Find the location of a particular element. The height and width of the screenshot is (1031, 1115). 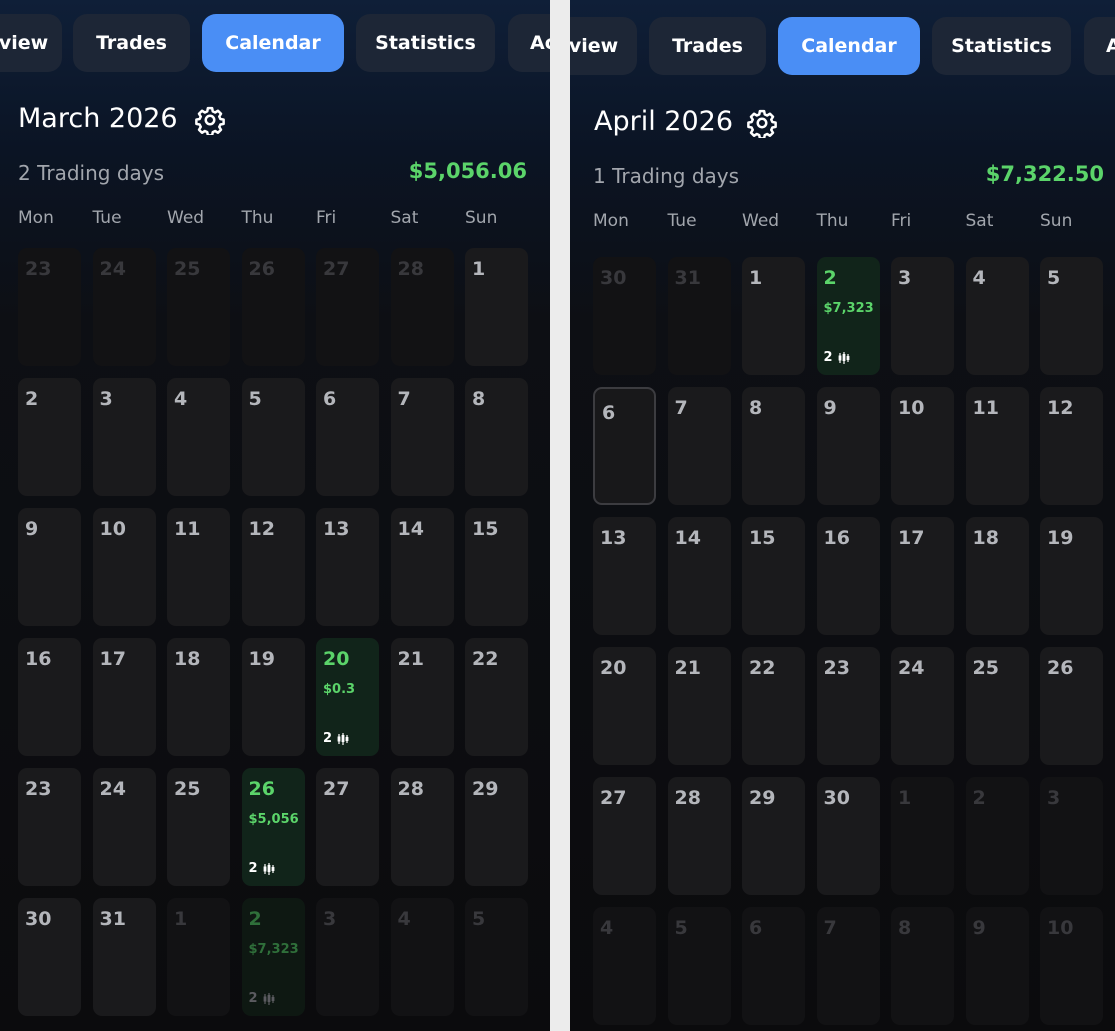

day-number: 8 is located at coordinates (756, 408).